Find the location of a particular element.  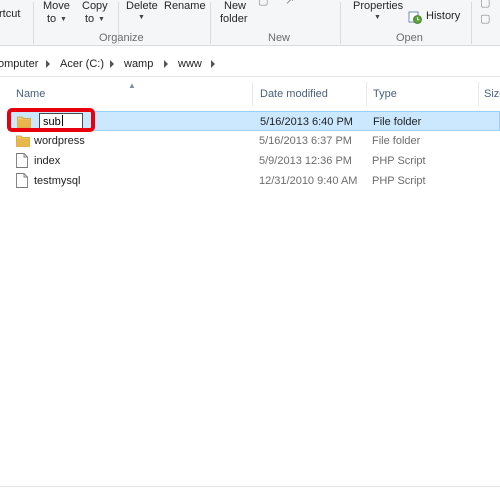

file-name: wordpress is located at coordinates (59, 141).